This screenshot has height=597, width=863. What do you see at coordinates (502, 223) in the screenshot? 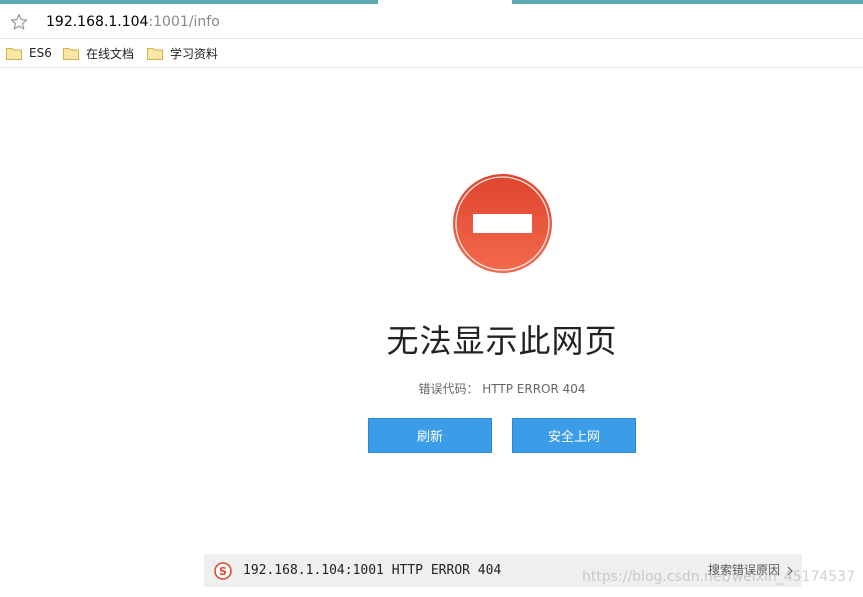
I see `no-entry-icon` at bounding box center [502, 223].